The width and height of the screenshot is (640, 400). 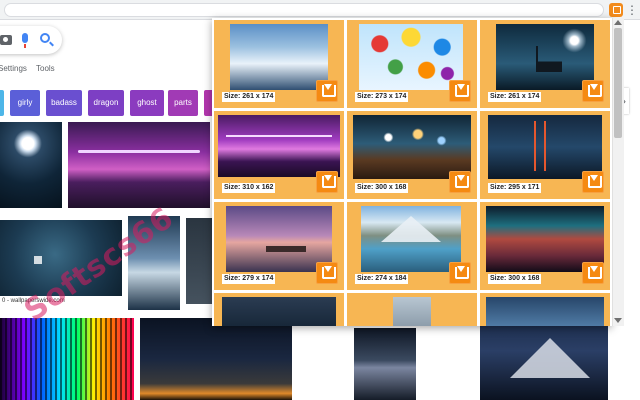 What do you see at coordinates (38, 260) in the screenshot?
I see `windows-logo-icon` at bounding box center [38, 260].